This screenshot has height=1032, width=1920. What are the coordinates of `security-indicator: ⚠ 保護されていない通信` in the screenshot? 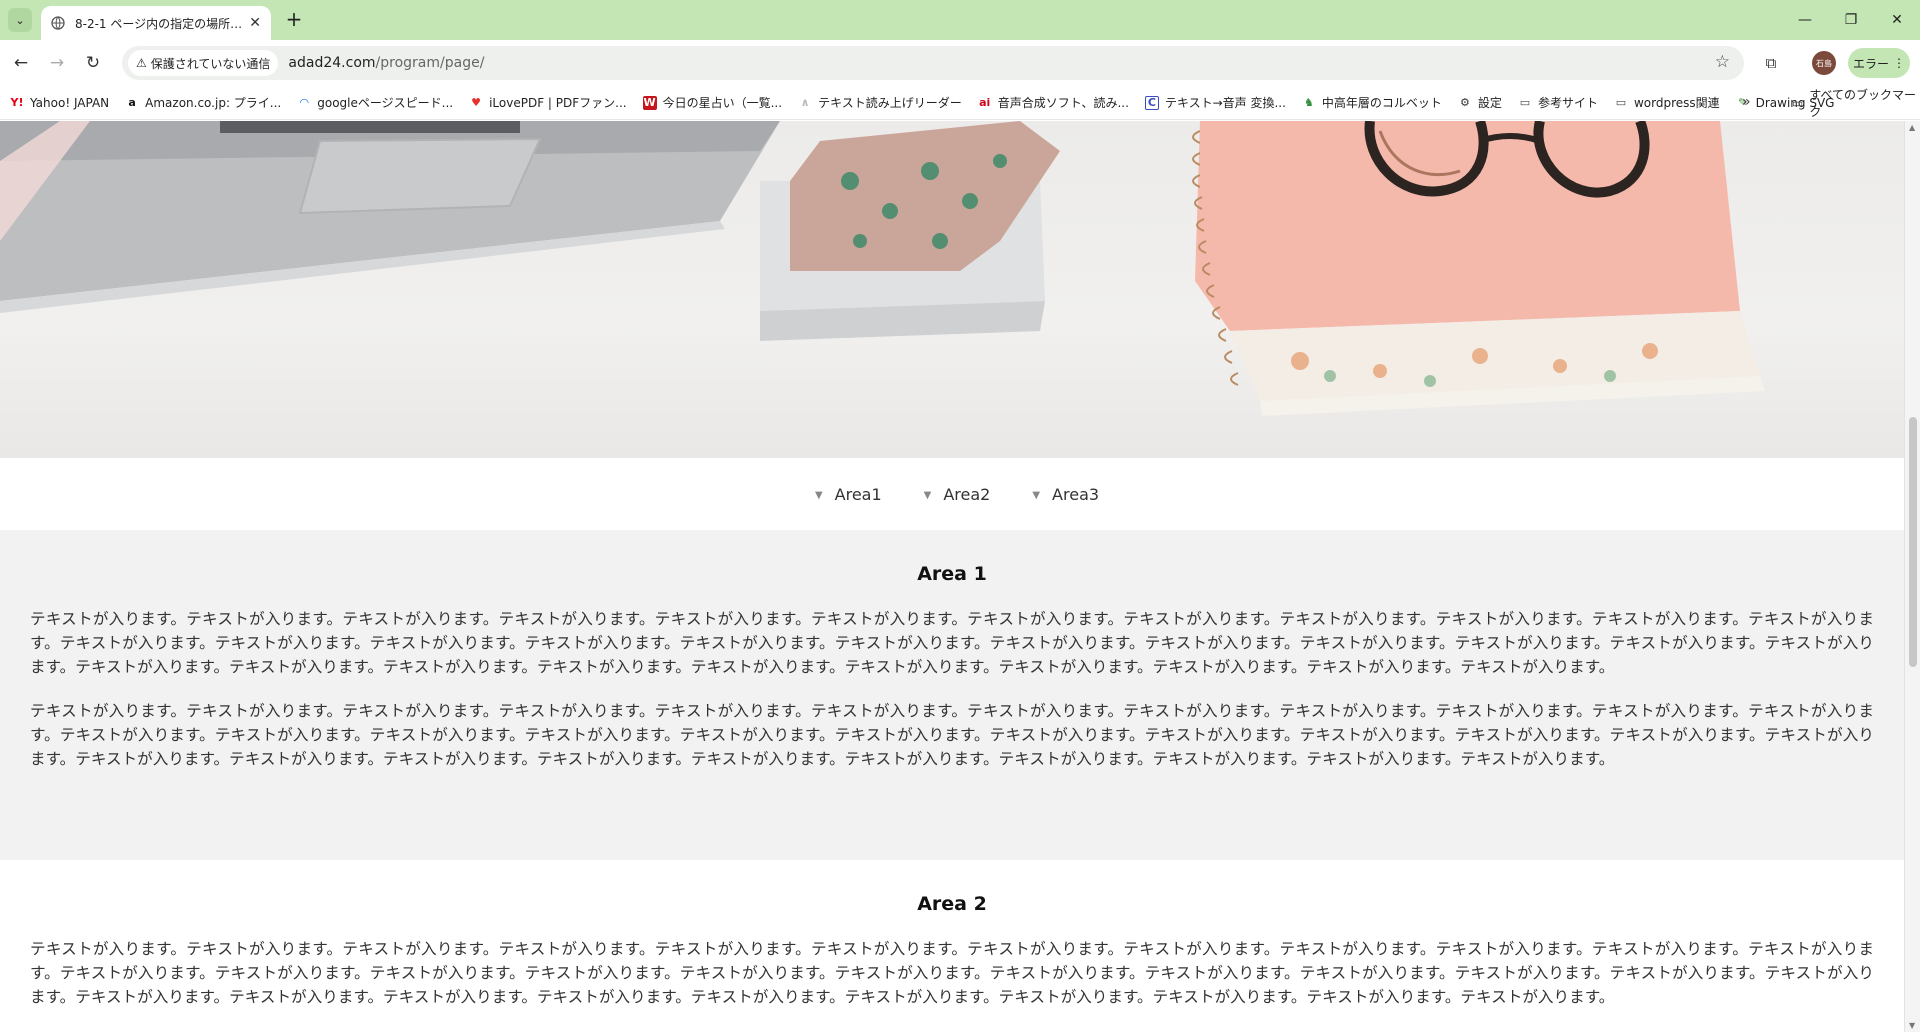 It's located at (203, 63).